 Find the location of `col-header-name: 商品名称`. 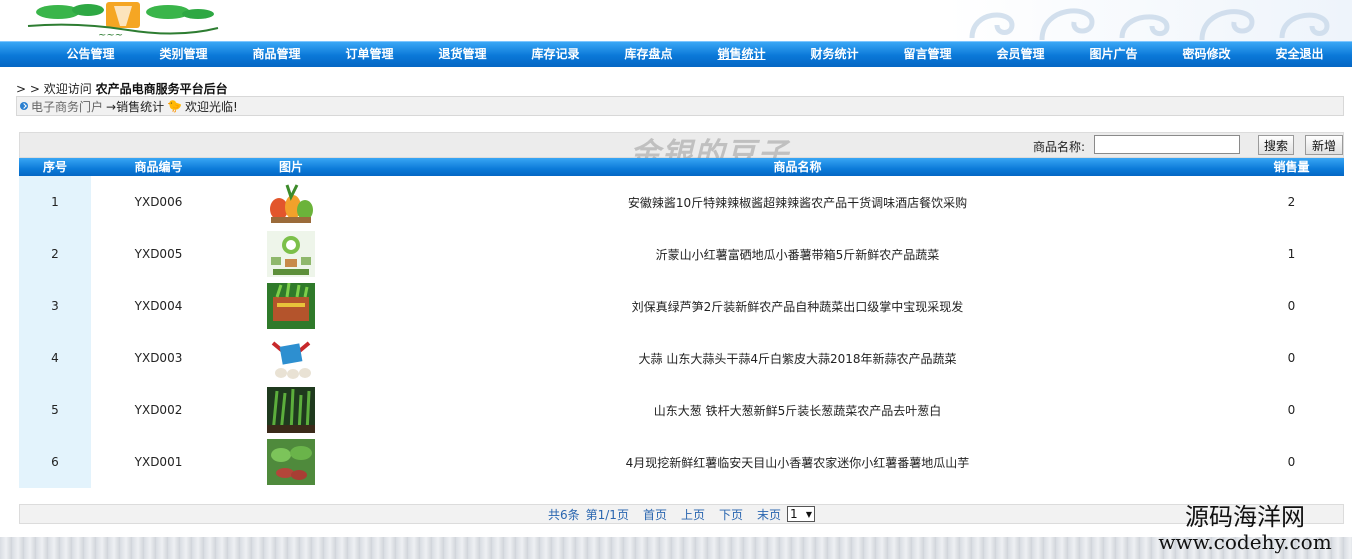

col-header-name: 商品名称 is located at coordinates (797, 167).